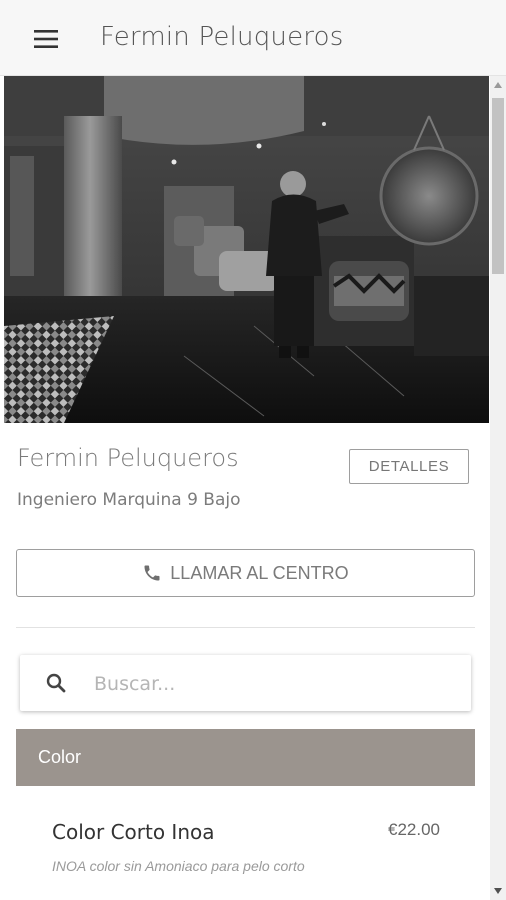  What do you see at coordinates (178, 866) in the screenshot?
I see `service-description: INOA color sin Amoniaco para pelo corto` at bounding box center [178, 866].